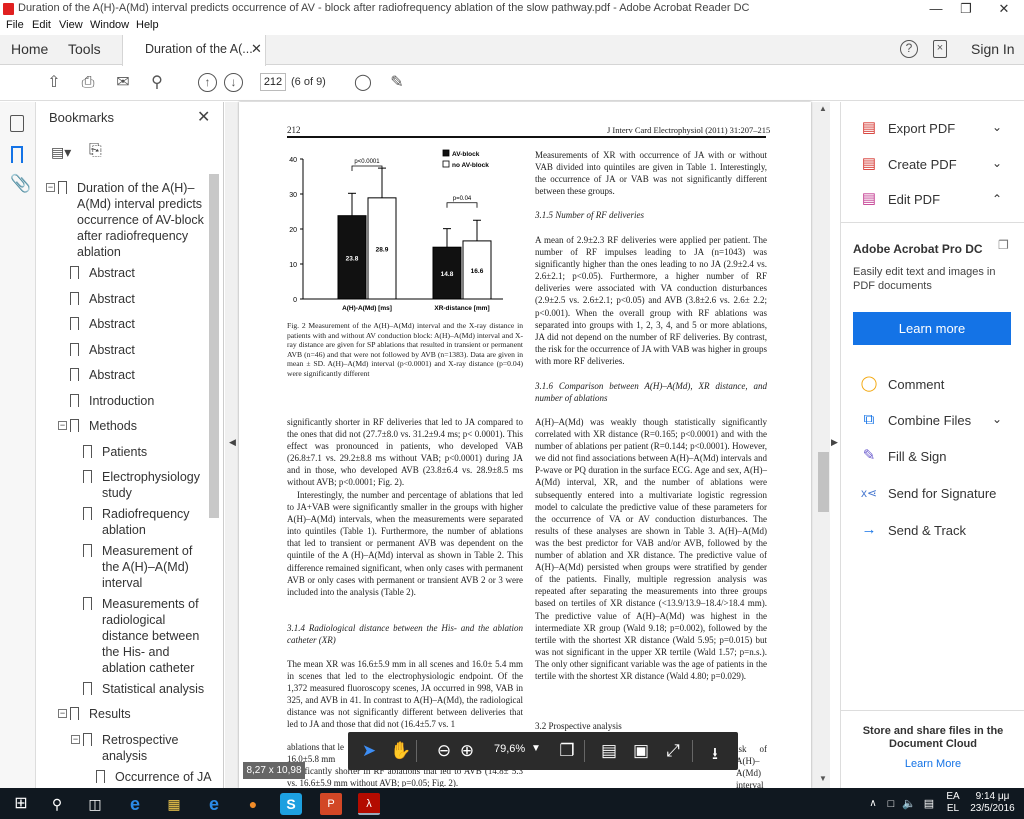 The width and height of the screenshot is (1024, 819). What do you see at coordinates (194, 50) in the screenshot?
I see `tab-document: Duration of the A(... ✕` at bounding box center [194, 50].